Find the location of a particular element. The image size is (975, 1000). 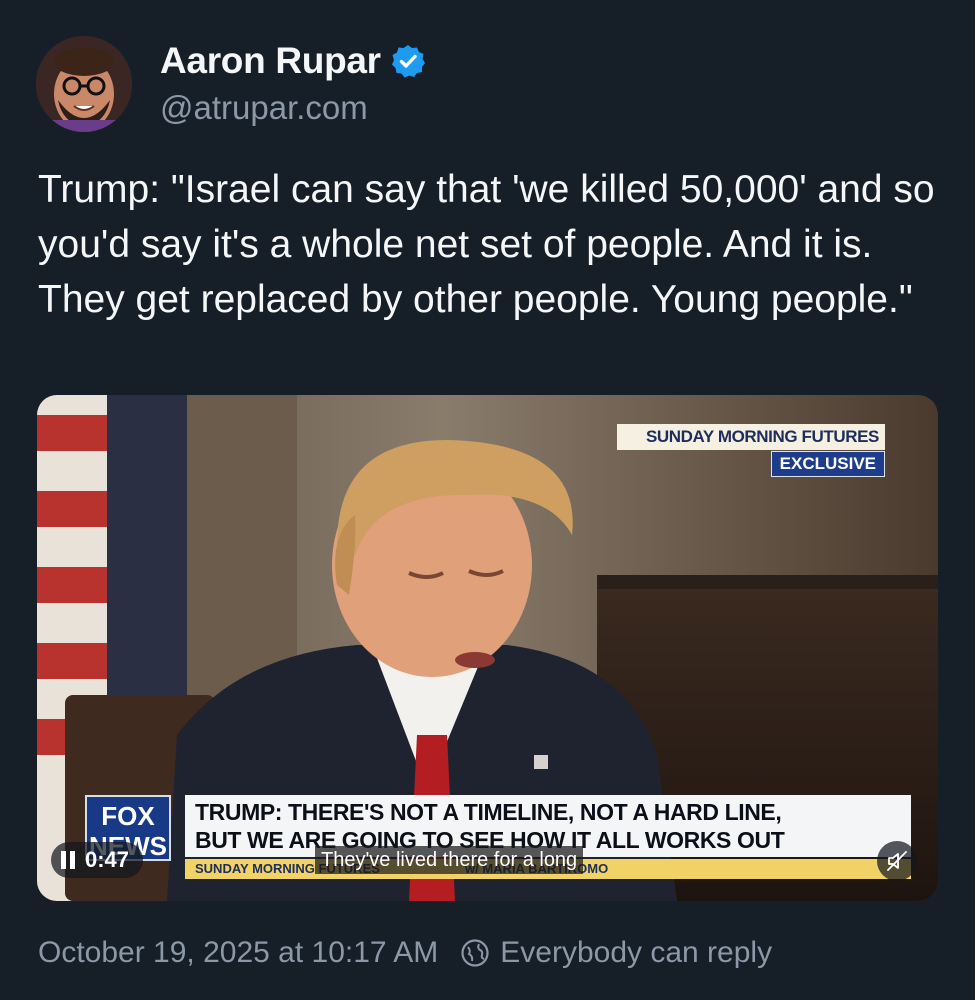

author-name-row: Aaron Rupar is located at coordinates (292, 61).